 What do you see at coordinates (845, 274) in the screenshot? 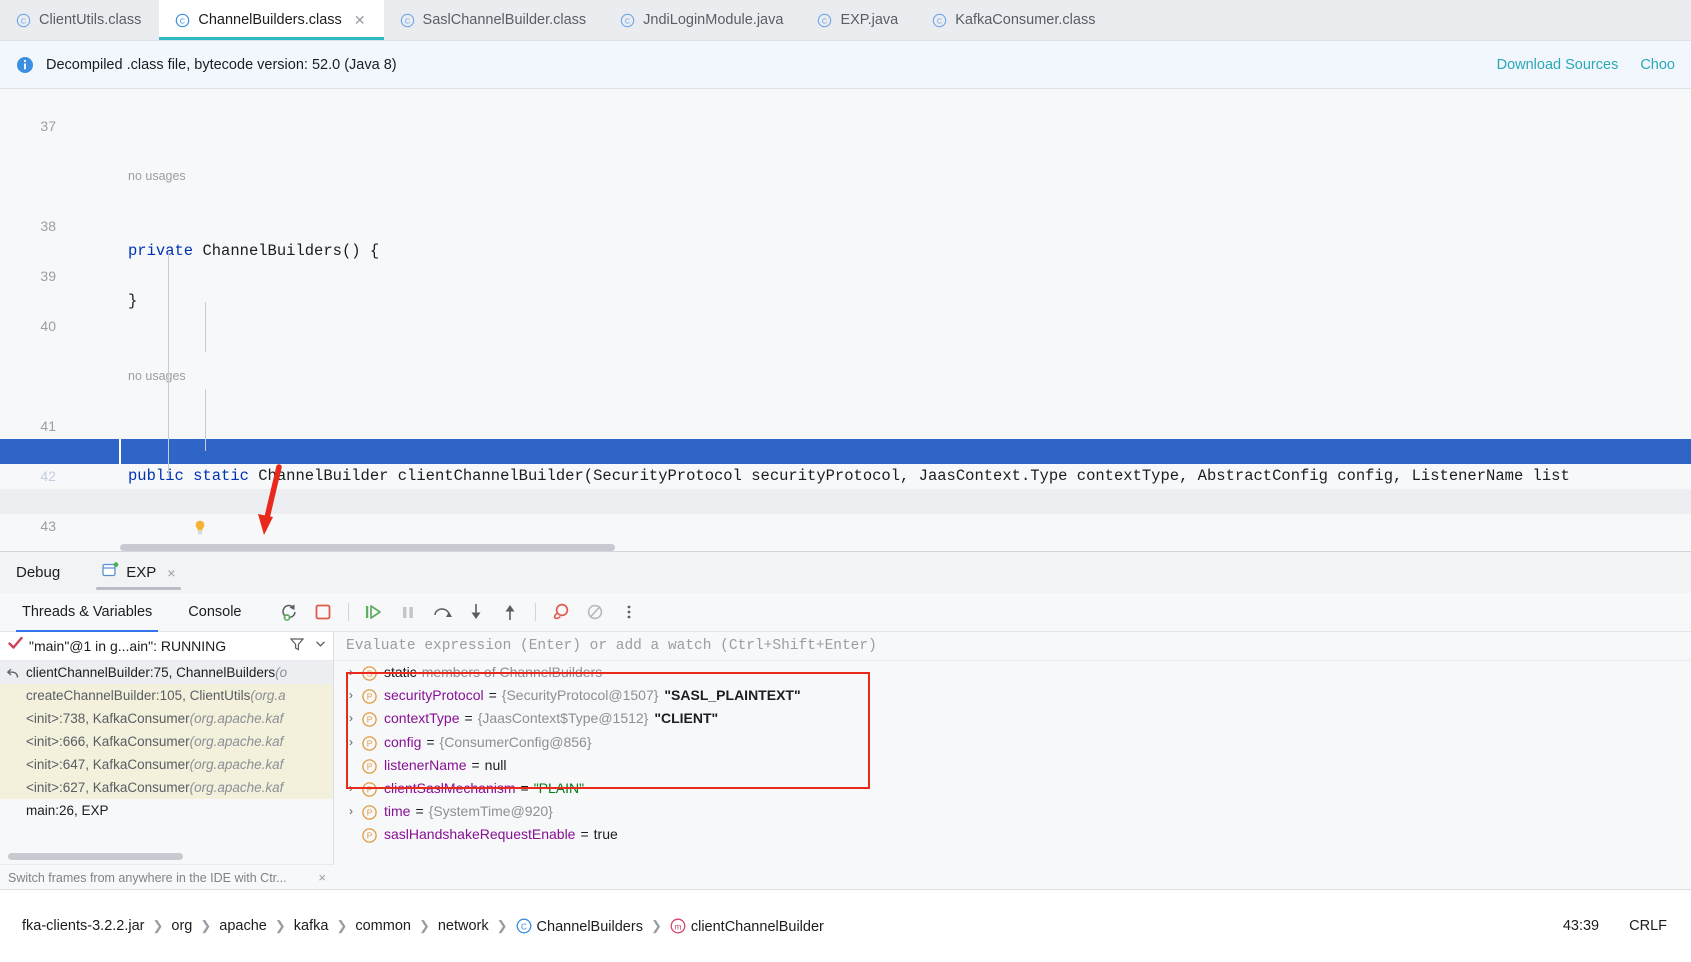
I see `code-line: 39 }` at bounding box center [845, 274].